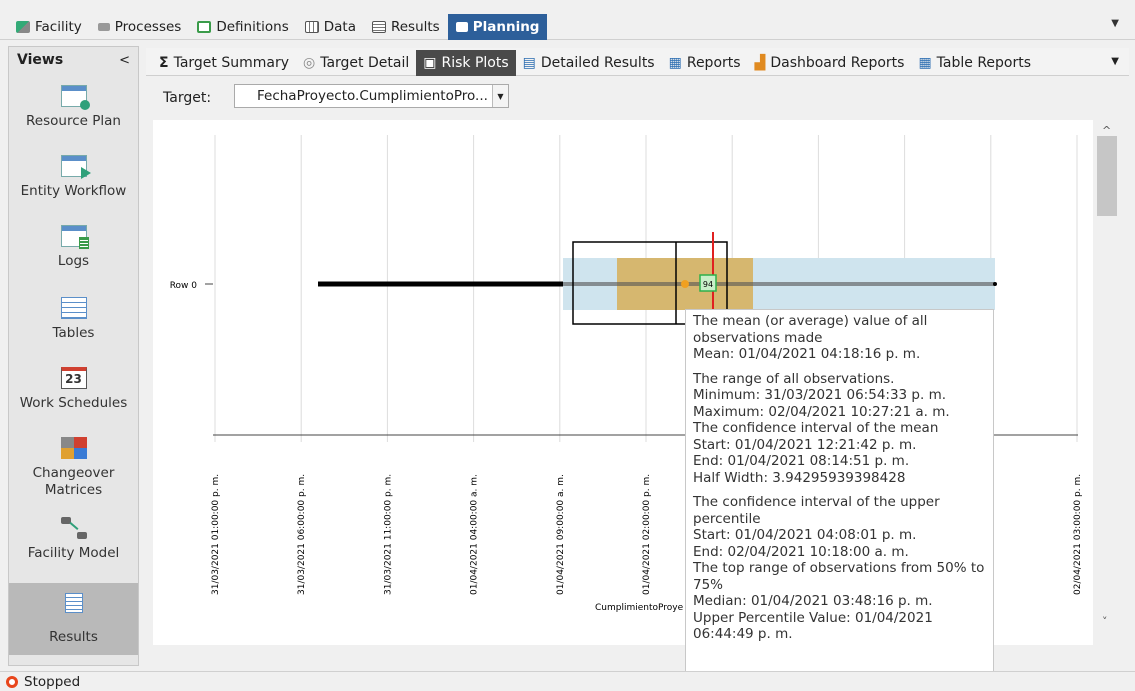 The height and width of the screenshot is (691, 1135). What do you see at coordinates (1107, 176) in the screenshot?
I see `scrollbar-thumb` at bounding box center [1107, 176].